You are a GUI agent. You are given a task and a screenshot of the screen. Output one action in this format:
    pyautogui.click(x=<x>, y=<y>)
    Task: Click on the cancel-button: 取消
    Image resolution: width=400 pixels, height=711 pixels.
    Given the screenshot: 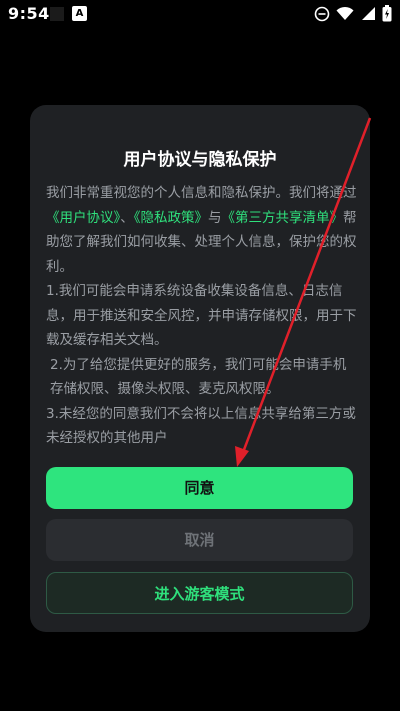 What is the action you would take?
    pyautogui.click(x=199, y=540)
    